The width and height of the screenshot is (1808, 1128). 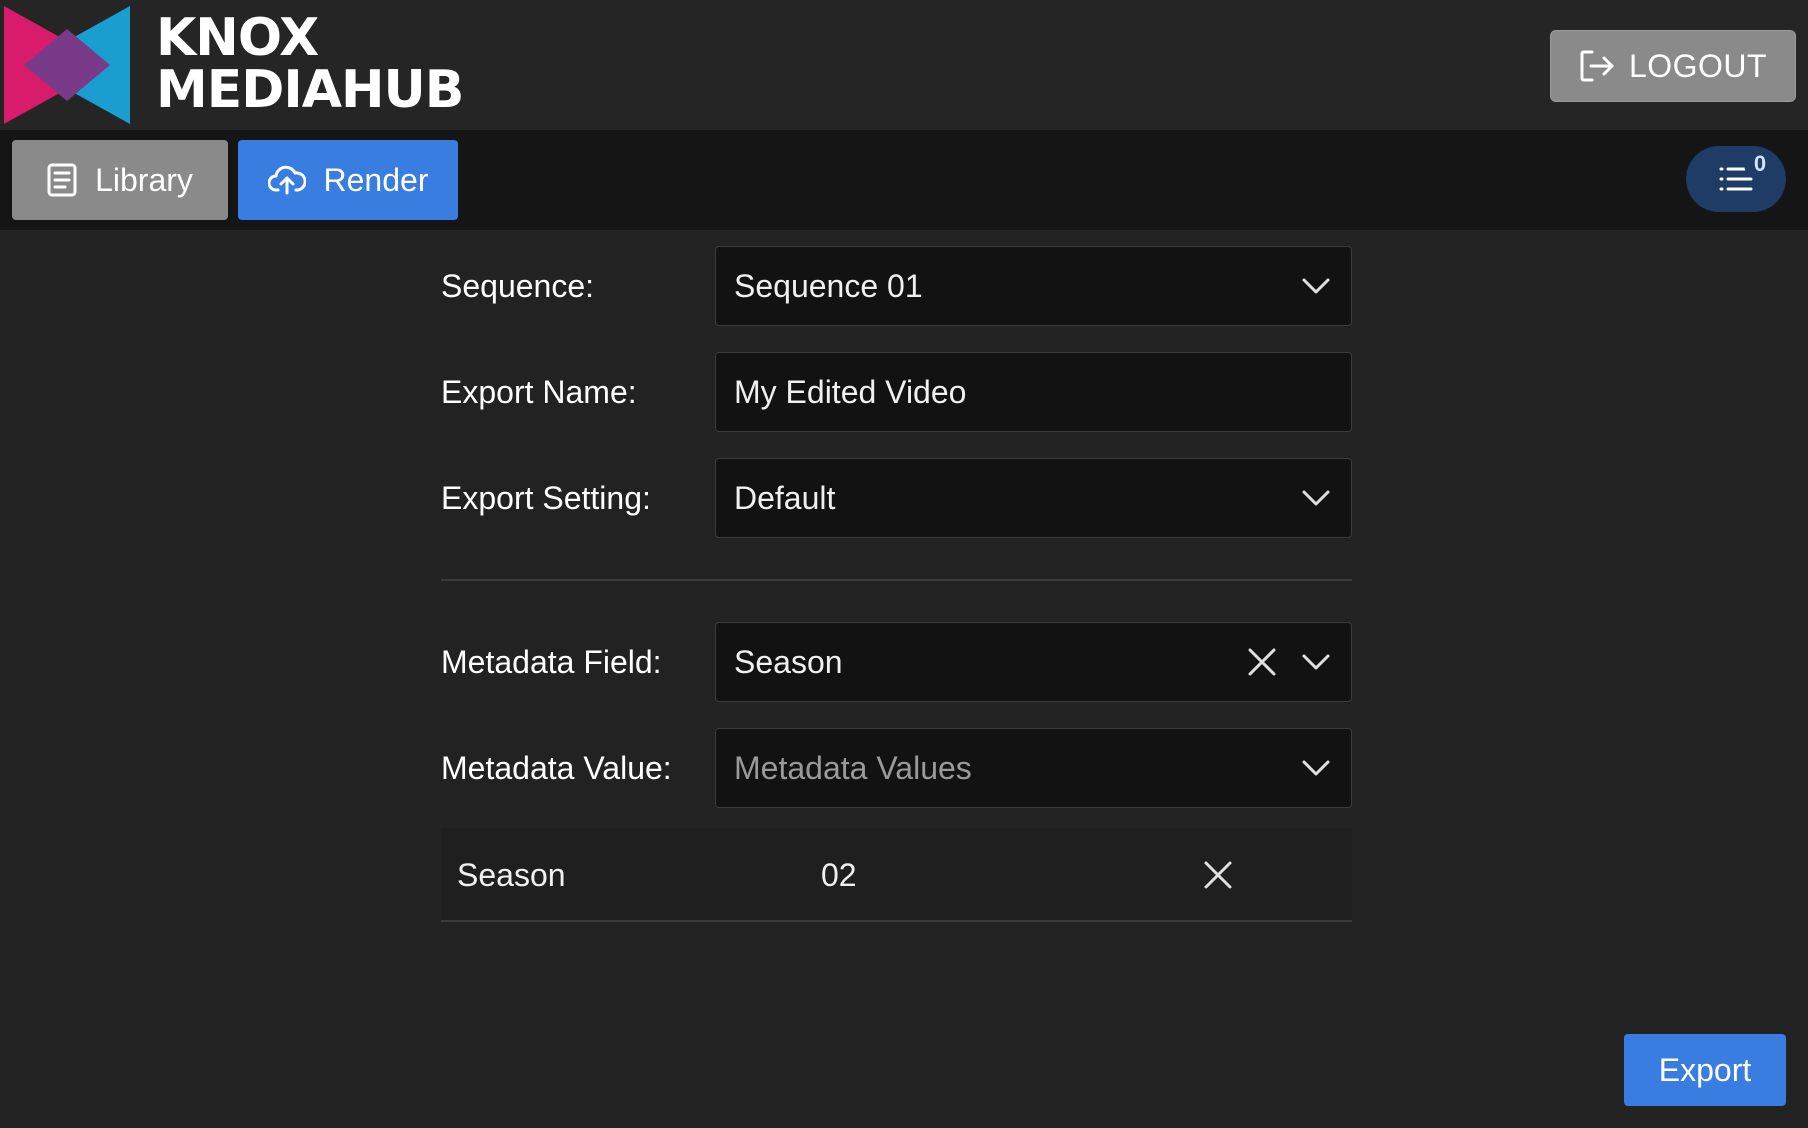 I want to click on logo-wordmark: KNOX MEDIAHUB, so click(x=310, y=64).